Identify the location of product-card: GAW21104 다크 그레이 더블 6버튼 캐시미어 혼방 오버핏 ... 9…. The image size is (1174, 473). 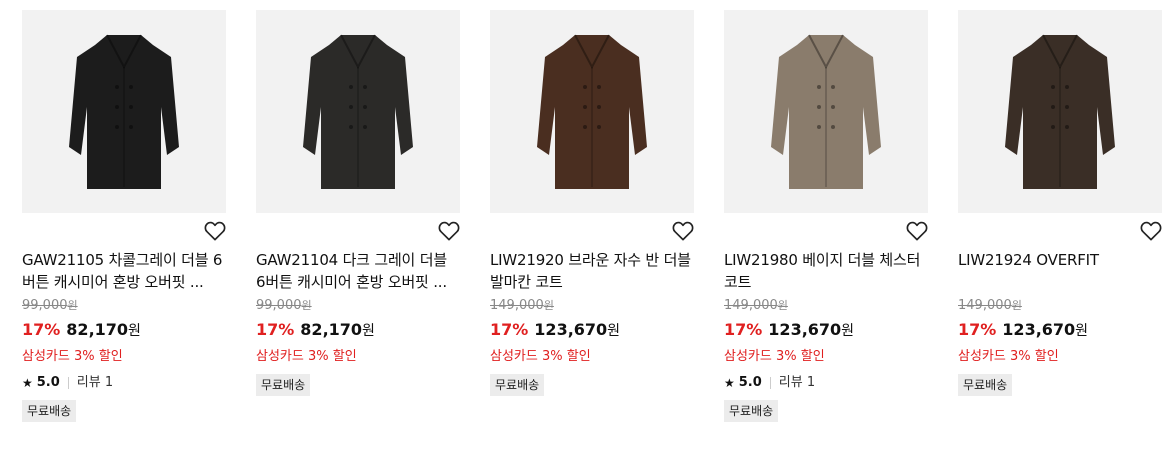
(358, 203).